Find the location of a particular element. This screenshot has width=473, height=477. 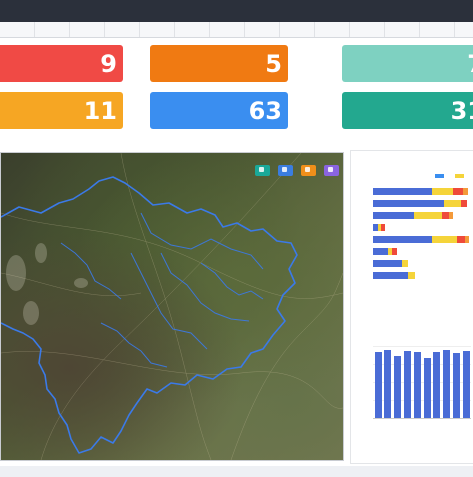

warning-icon is located at coordinates (307, 169).